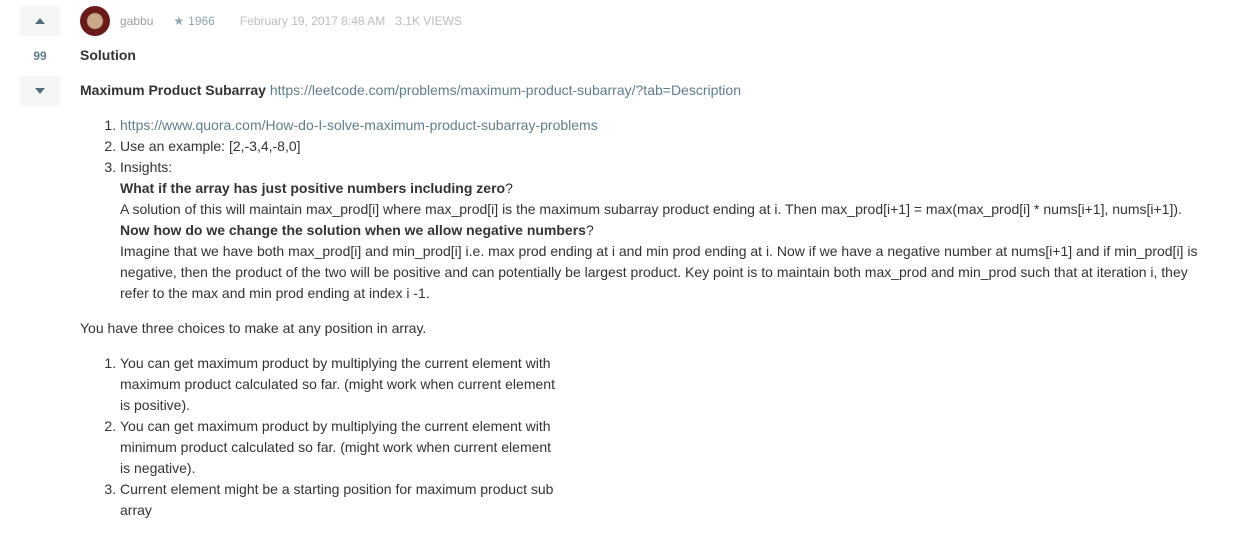  What do you see at coordinates (665, 146) in the screenshot?
I see `list-item: Use an example: [2,-3,4,-8,0]` at bounding box center [665, 146].